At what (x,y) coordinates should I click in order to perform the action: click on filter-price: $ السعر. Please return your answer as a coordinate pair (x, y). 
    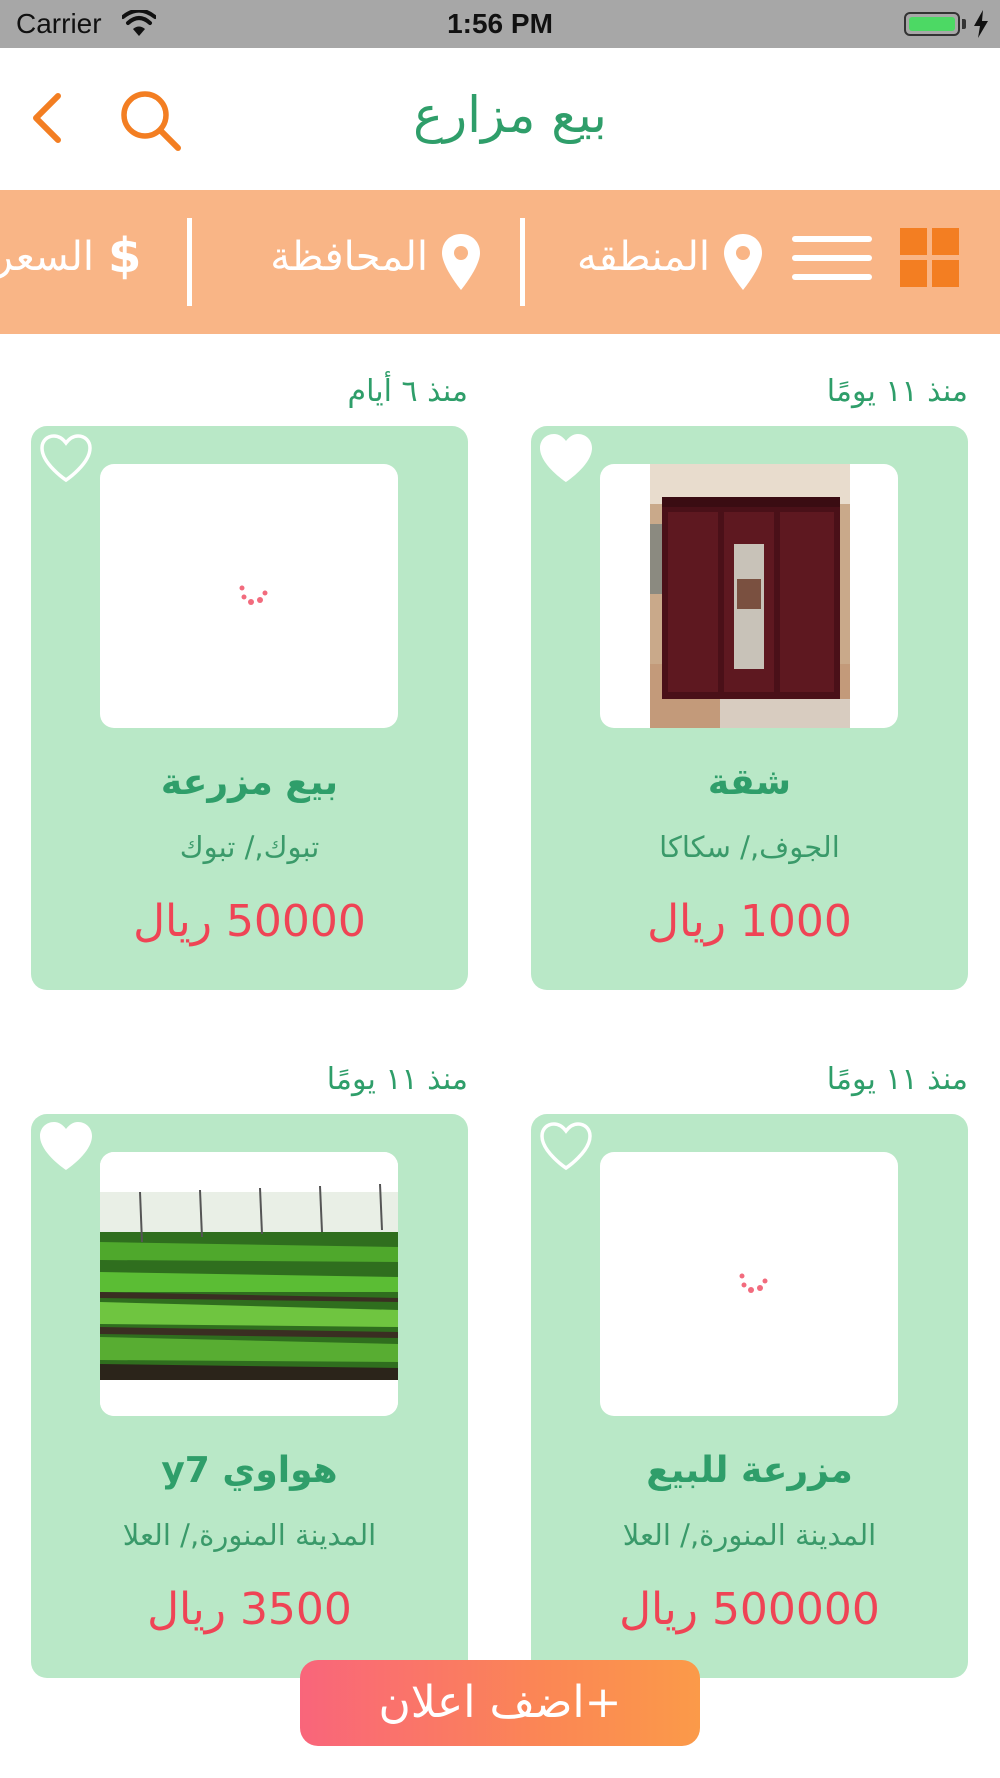
    Looking at the image, I should click on (73, 261).